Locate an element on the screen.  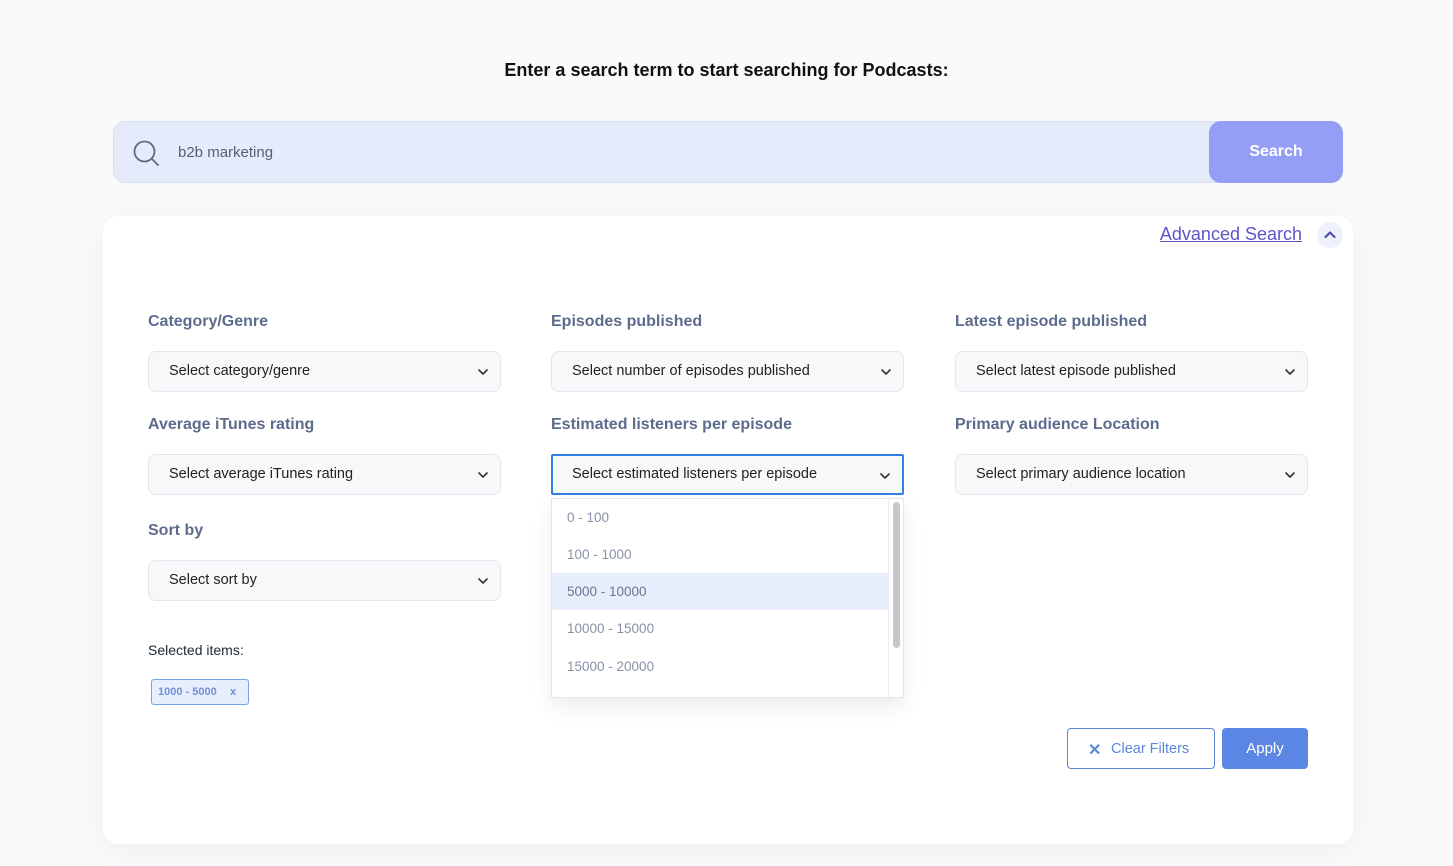
chip-remove-button: x is located at coordinates (233, 692).